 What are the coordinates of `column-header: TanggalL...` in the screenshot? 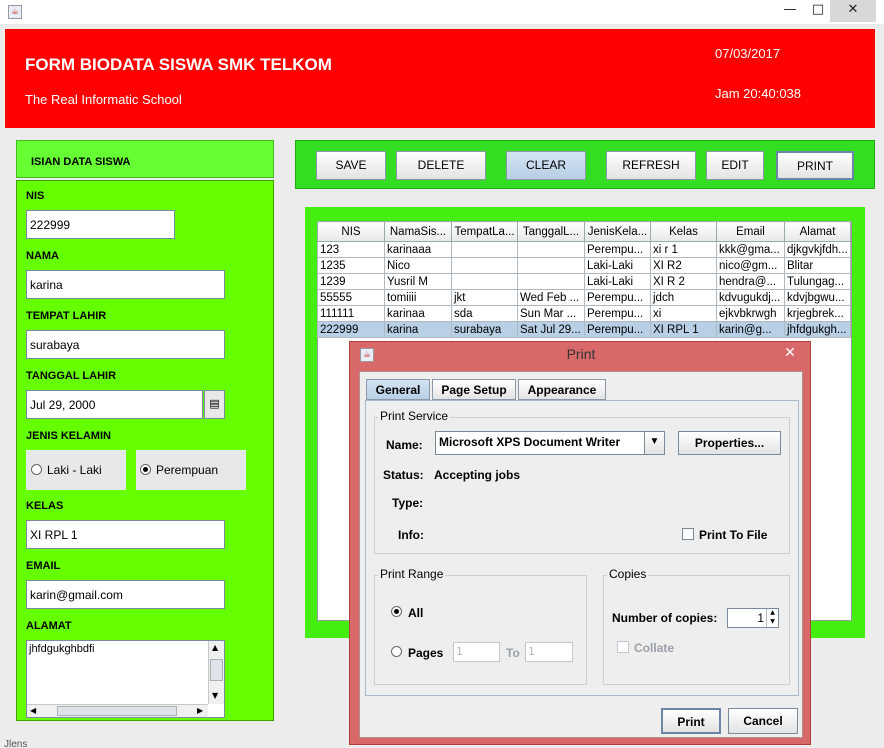 It's located at (551, 231).